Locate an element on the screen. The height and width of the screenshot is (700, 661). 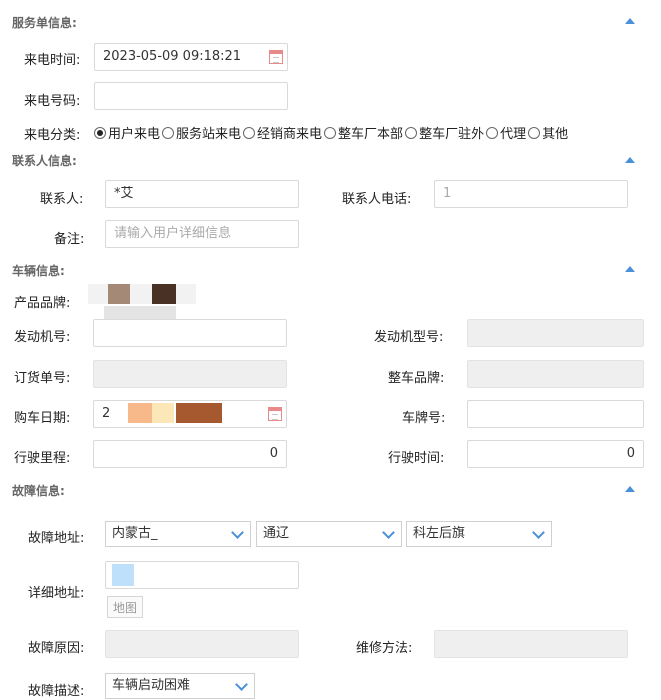
radio-factory-hq: 整车厂本部 is located at coordinates (363, 132).